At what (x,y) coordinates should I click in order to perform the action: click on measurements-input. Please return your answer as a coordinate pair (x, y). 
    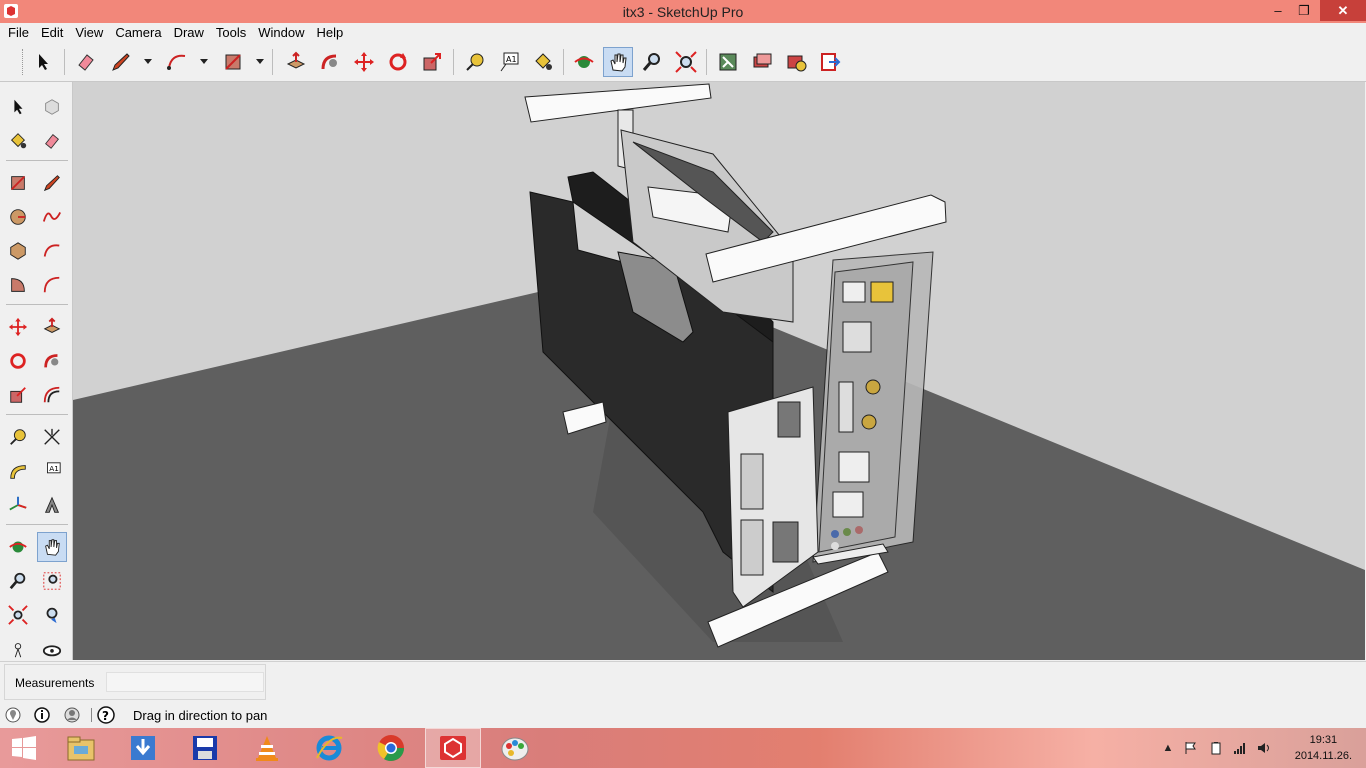
    Looking at the image, I should click on (185, 682).